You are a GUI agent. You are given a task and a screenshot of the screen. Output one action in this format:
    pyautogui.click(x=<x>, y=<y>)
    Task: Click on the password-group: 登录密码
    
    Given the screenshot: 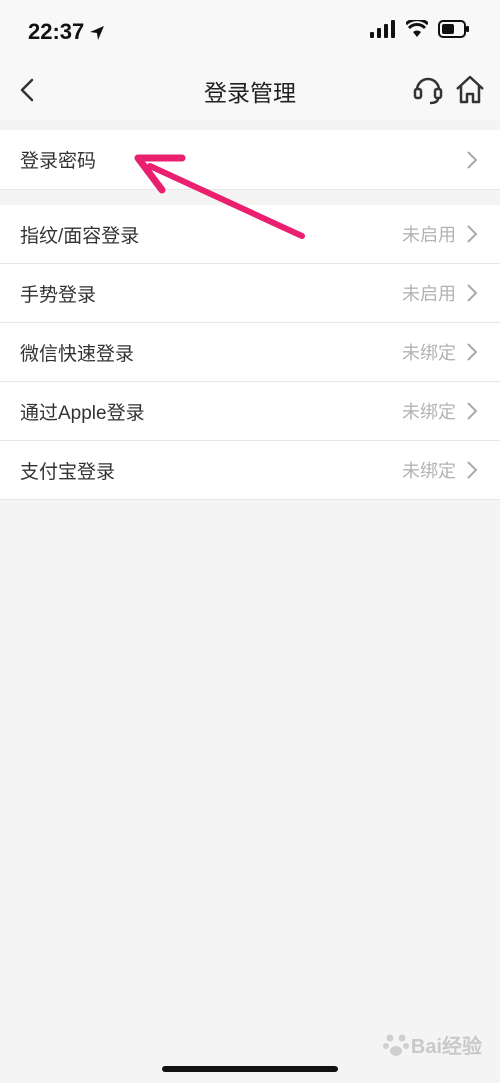 What is the action you would take?
    pyautogui.click(x=250, y=160)
    